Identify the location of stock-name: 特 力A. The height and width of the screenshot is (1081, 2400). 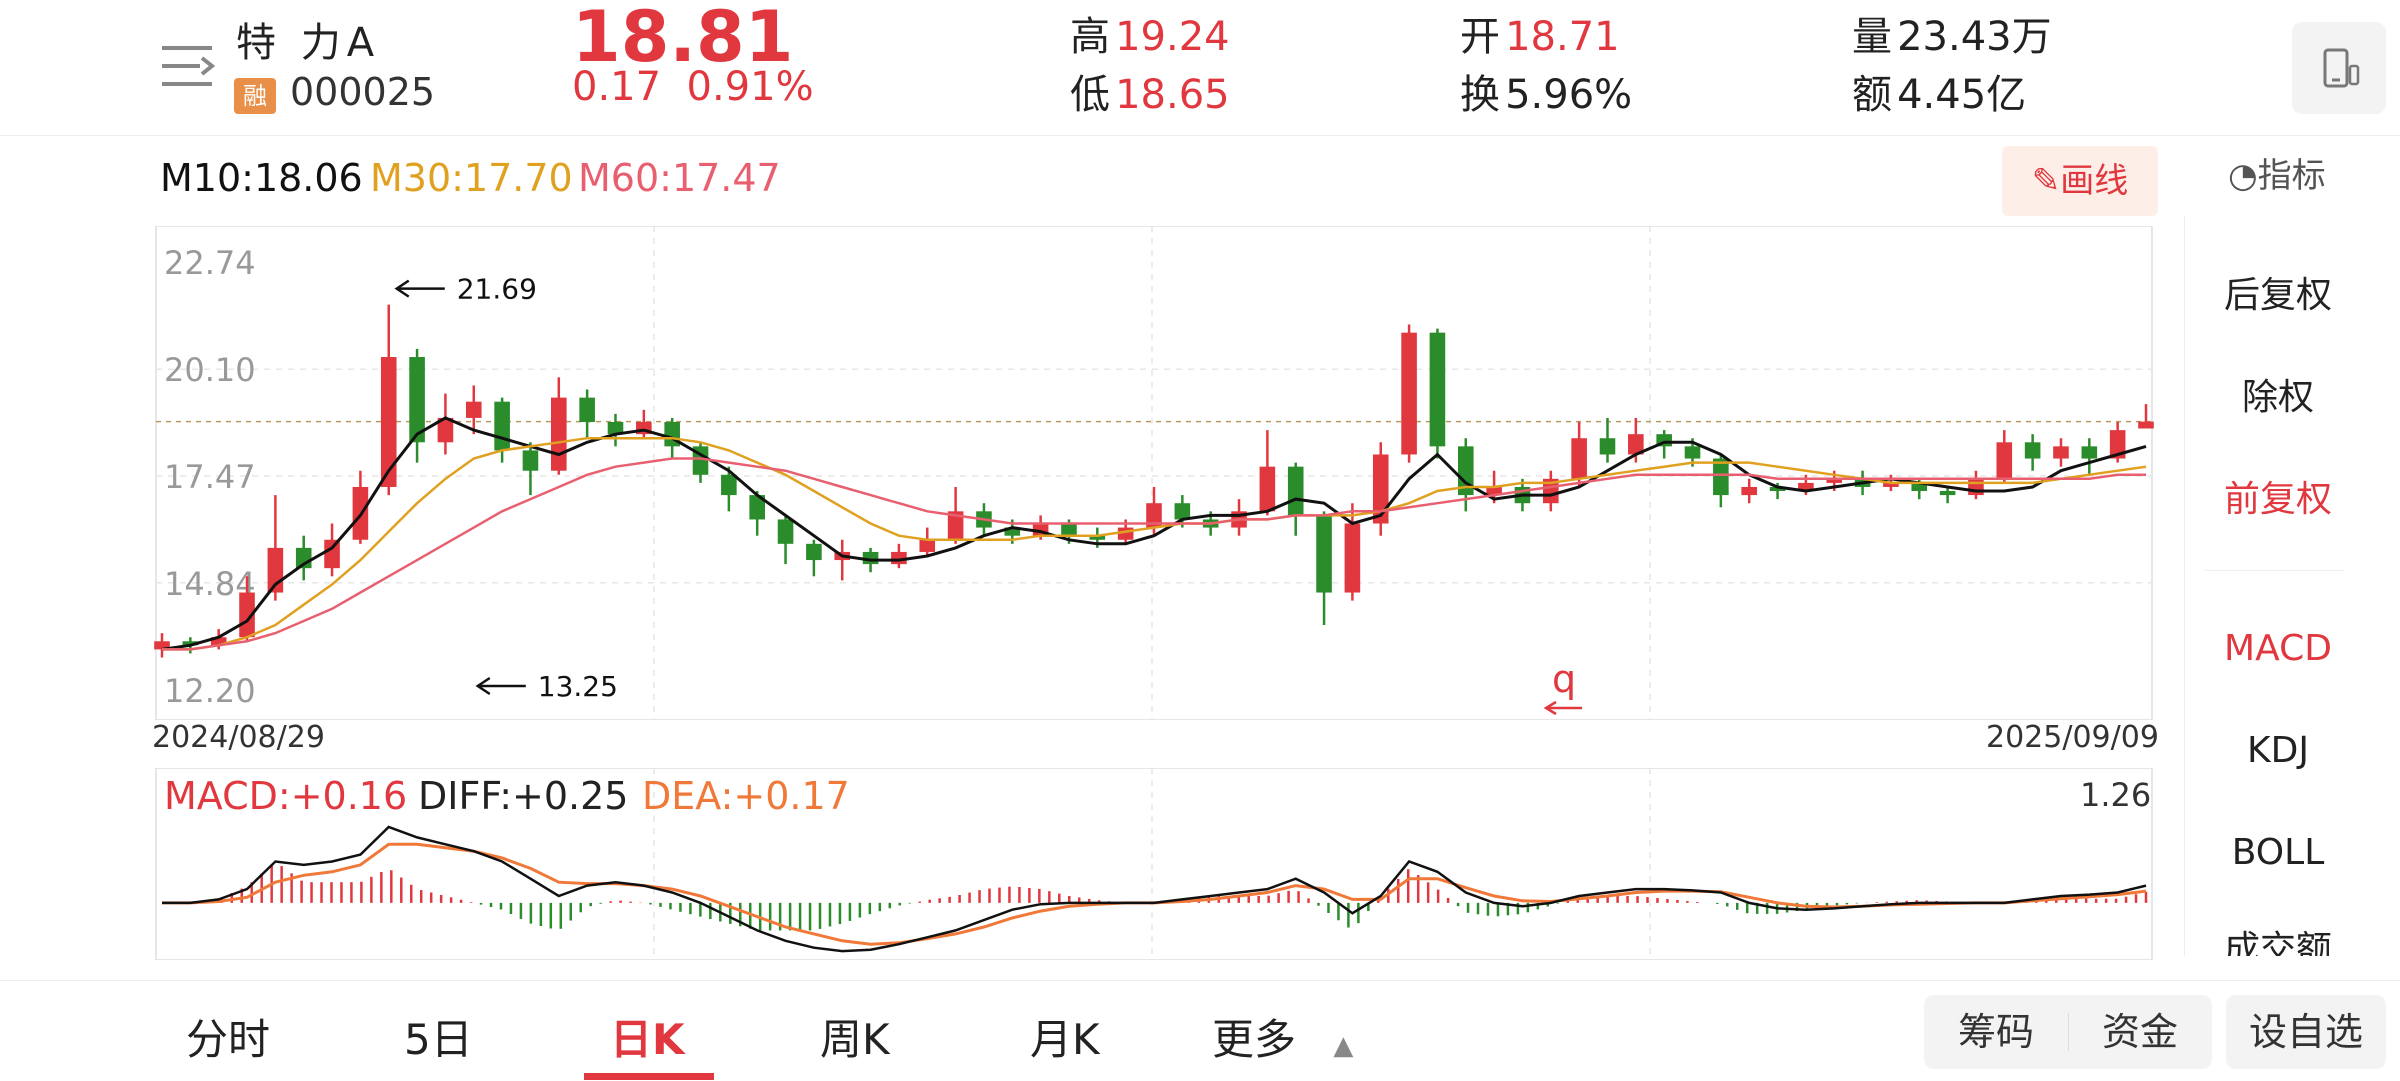
(308, 43).